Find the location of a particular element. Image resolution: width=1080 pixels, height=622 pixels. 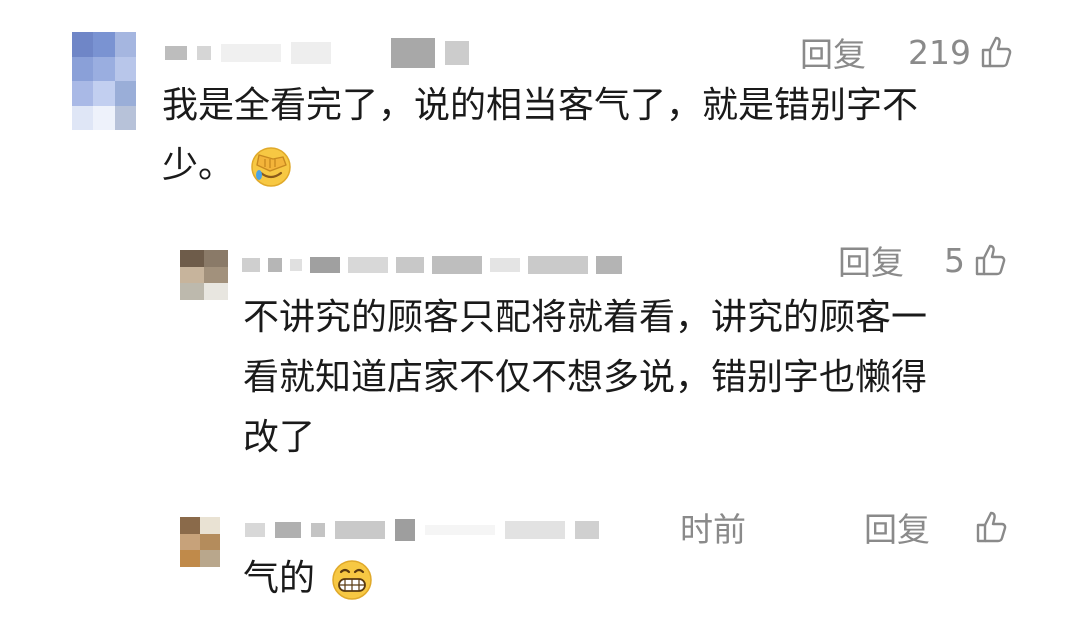

comment-meta: 回复 219 is located at coordinates (907, 52).